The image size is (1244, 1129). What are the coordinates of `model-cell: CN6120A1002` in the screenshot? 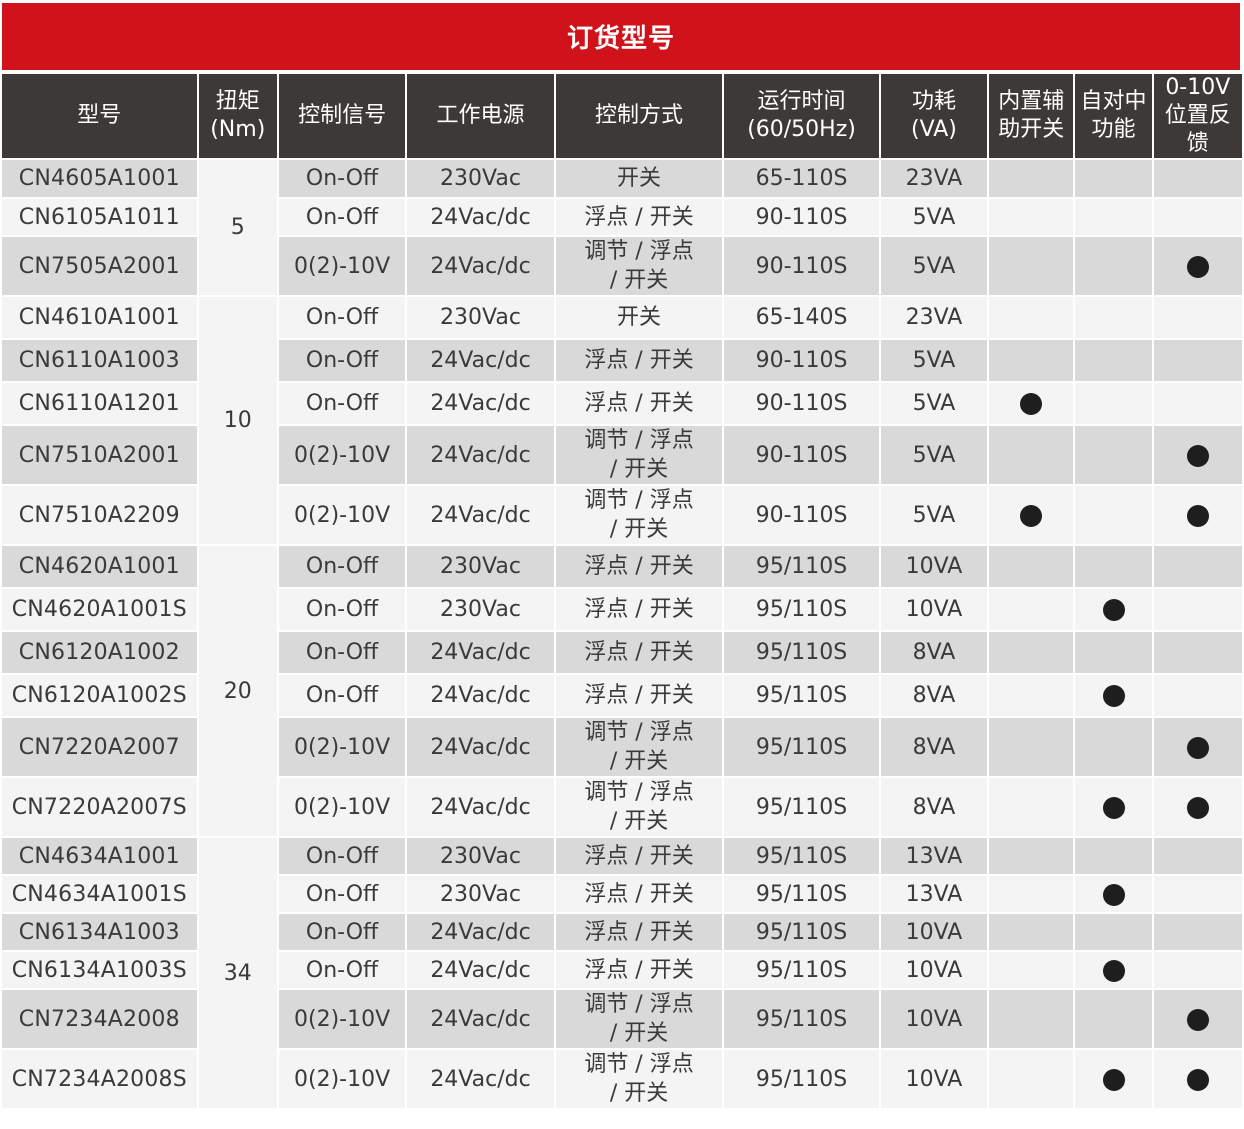 It's located at (99, 652).